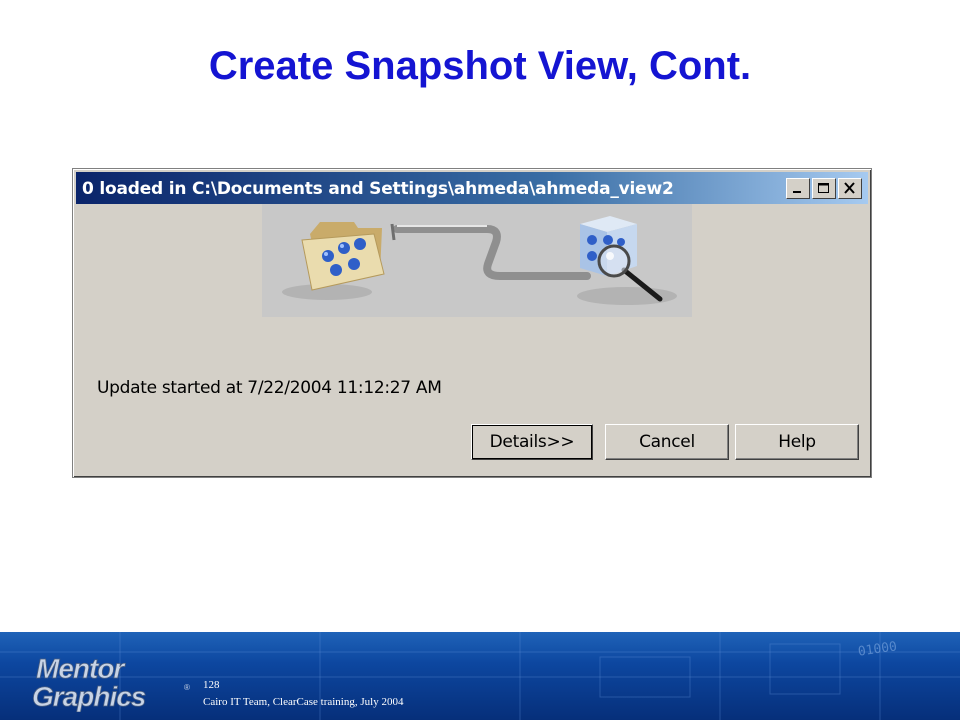 The height and width of the screenshot is (720, 960). Describe the element at coordinates (269, 388) in the screenshot. I see `update-status-text: Update started at 7/22/2004 11:12:27 AM` at that location.